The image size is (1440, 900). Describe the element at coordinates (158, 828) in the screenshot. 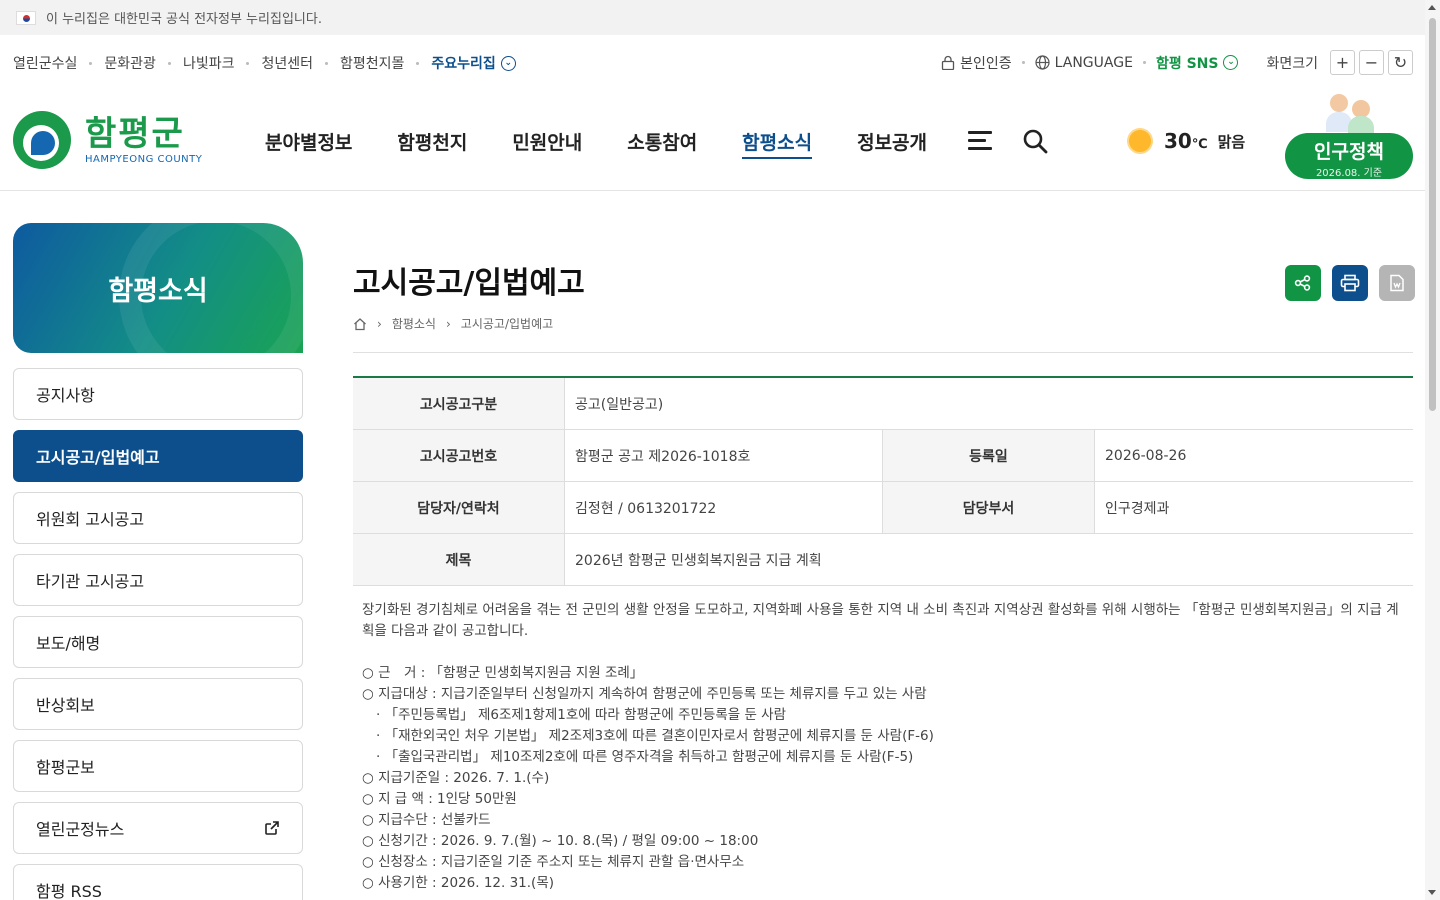

I see `sidebar-item-open-news: 열린군정뉴스` at that location.